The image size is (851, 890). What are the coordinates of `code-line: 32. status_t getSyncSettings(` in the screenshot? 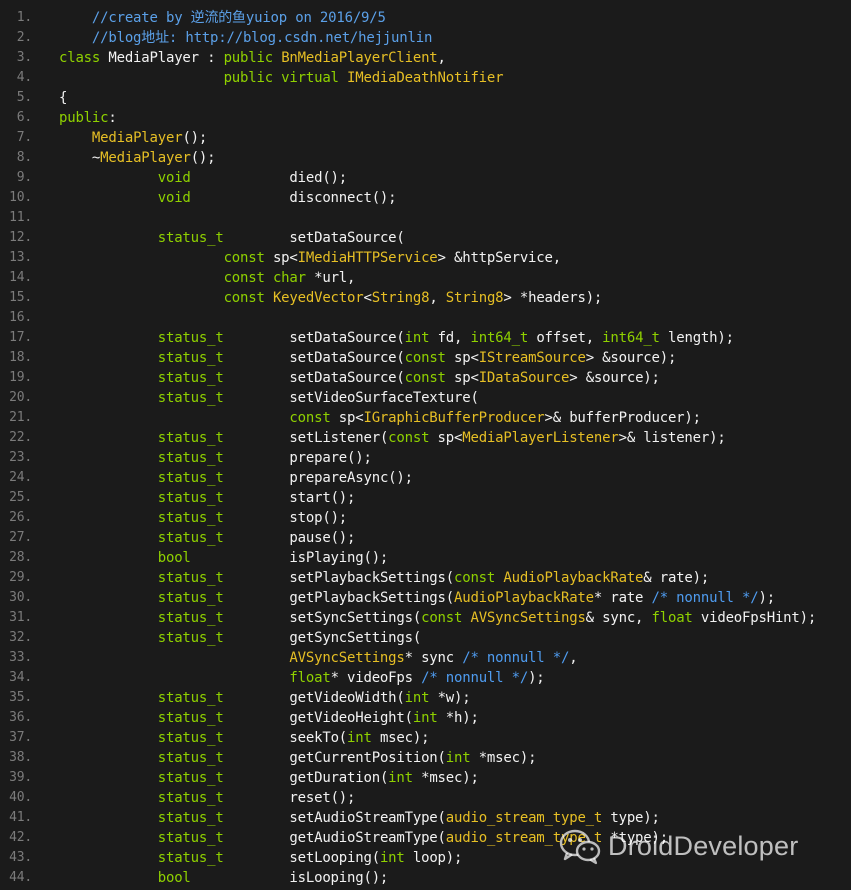 It's located at (425, 638).